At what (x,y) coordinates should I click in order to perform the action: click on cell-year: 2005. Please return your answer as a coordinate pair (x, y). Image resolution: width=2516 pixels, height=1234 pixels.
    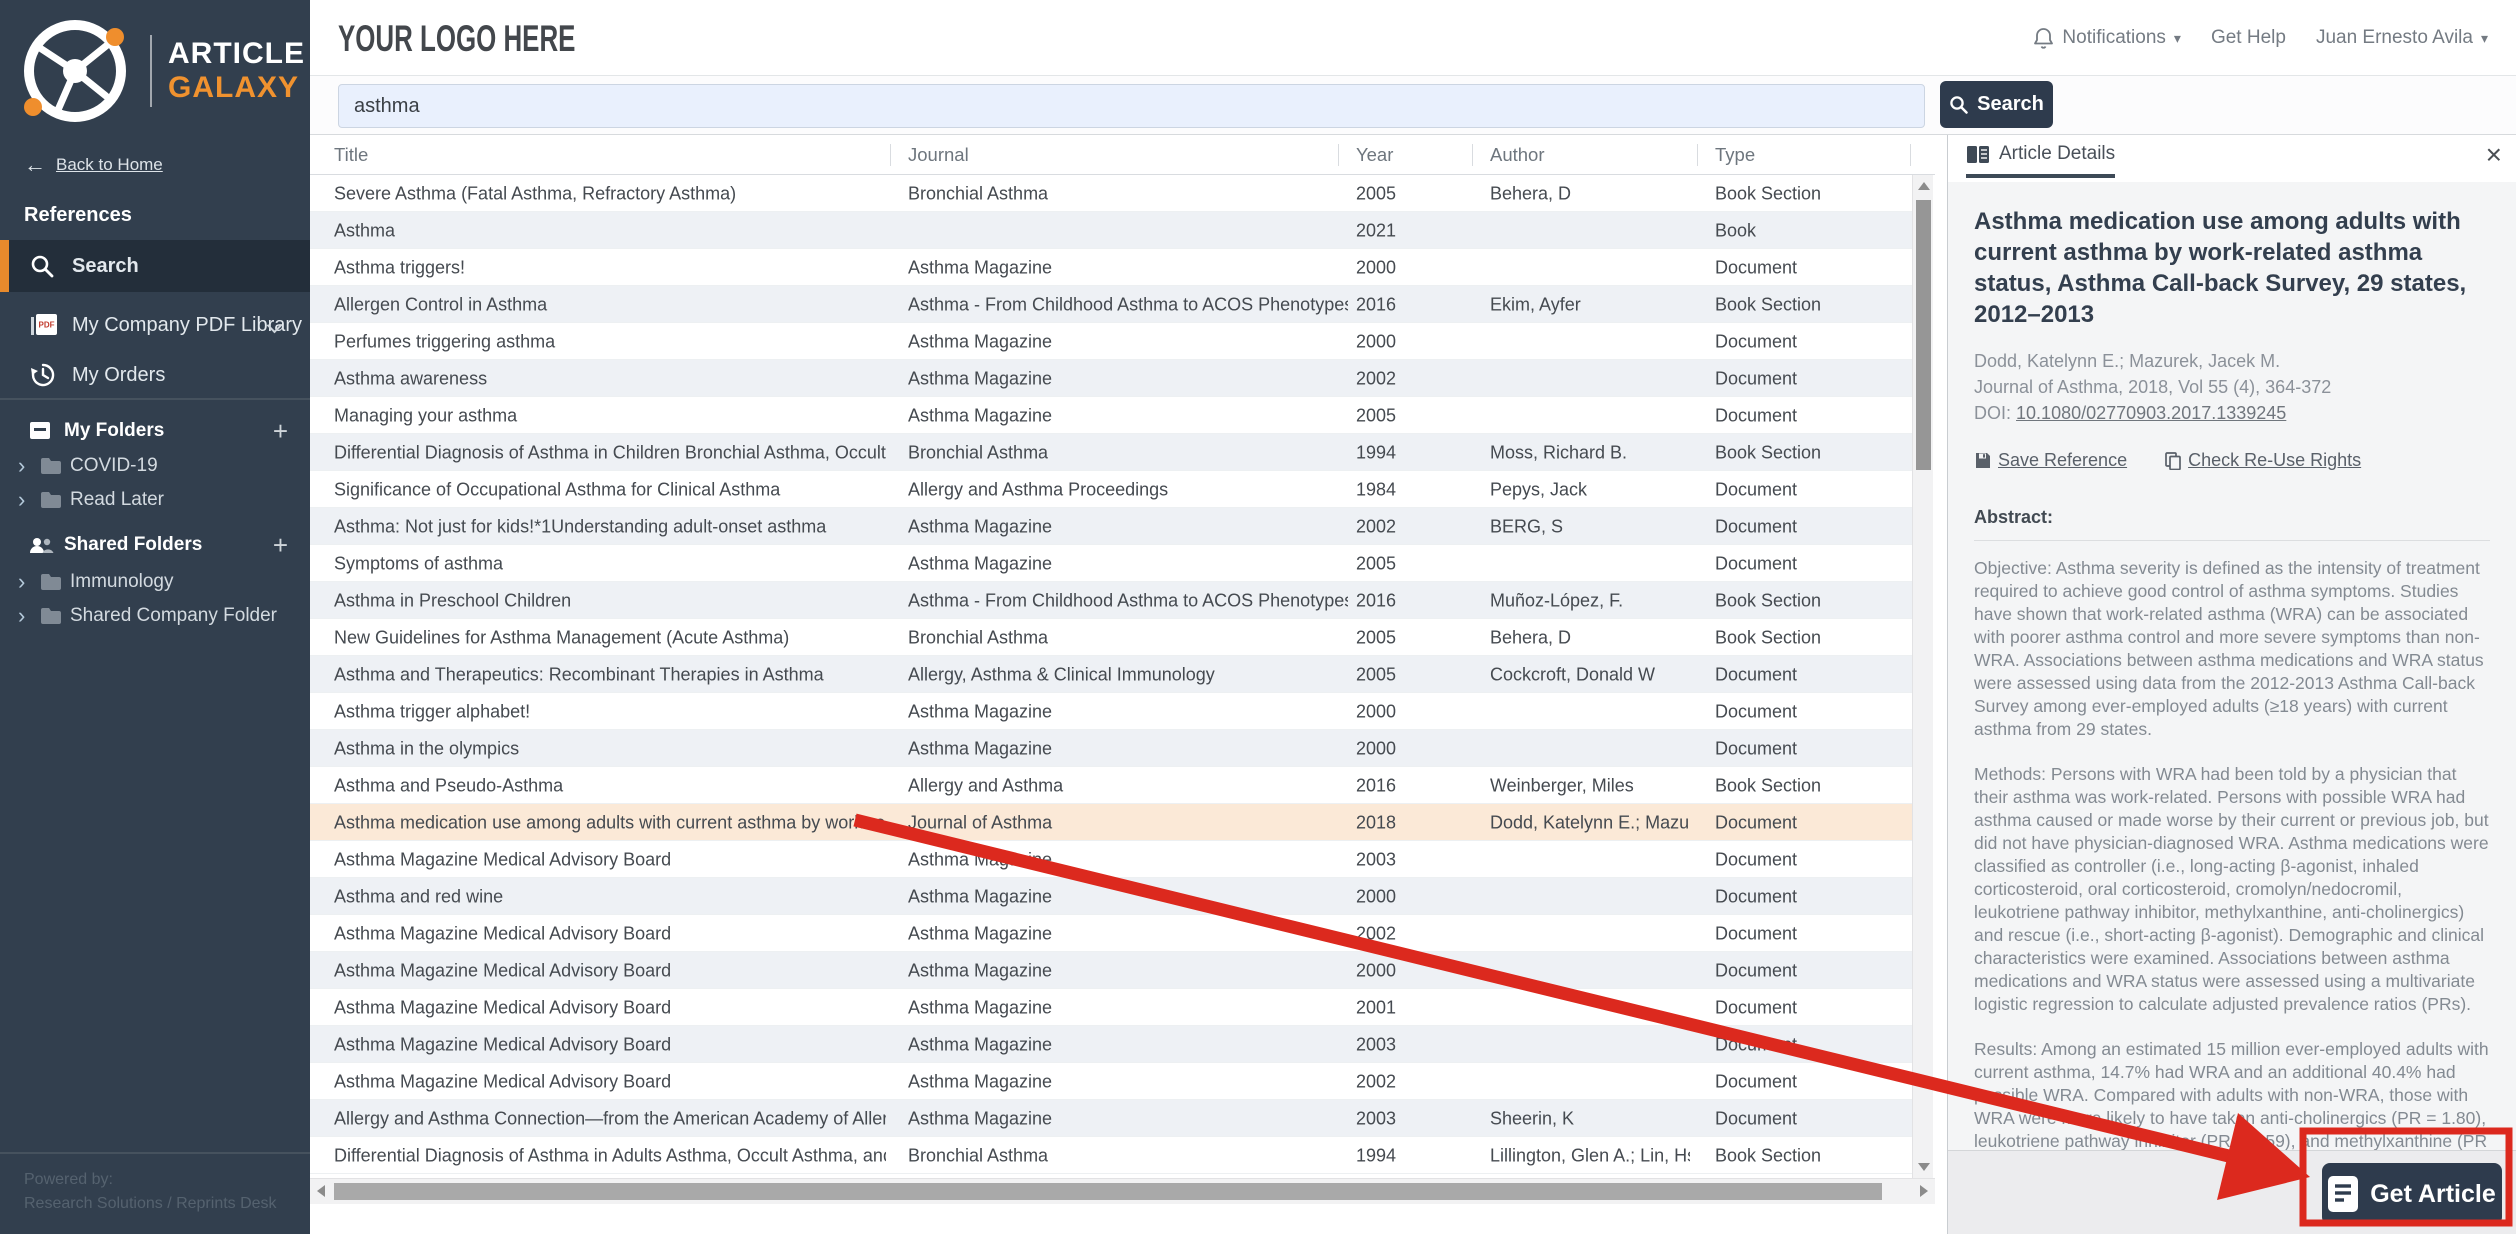
    Looking at the image, I should click on (1376, 674).